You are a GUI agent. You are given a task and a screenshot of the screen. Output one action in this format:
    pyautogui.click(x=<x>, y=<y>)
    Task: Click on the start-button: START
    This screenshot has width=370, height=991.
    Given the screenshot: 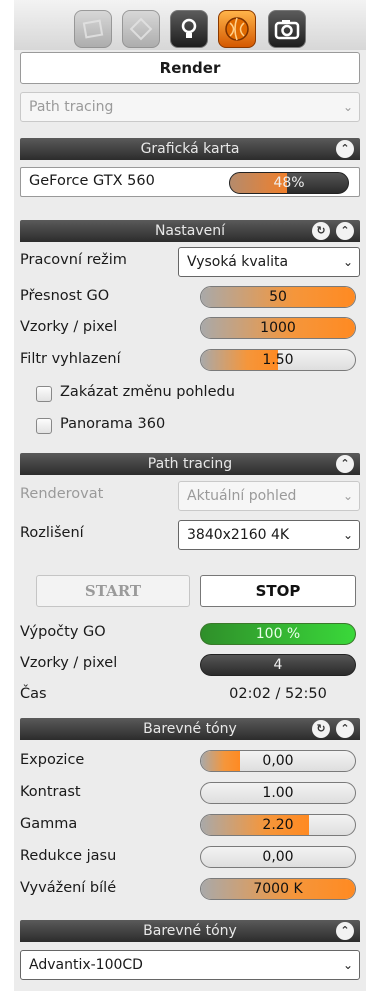 What is the action you would take?
    pyautogui.click(x=113, y=591)
    